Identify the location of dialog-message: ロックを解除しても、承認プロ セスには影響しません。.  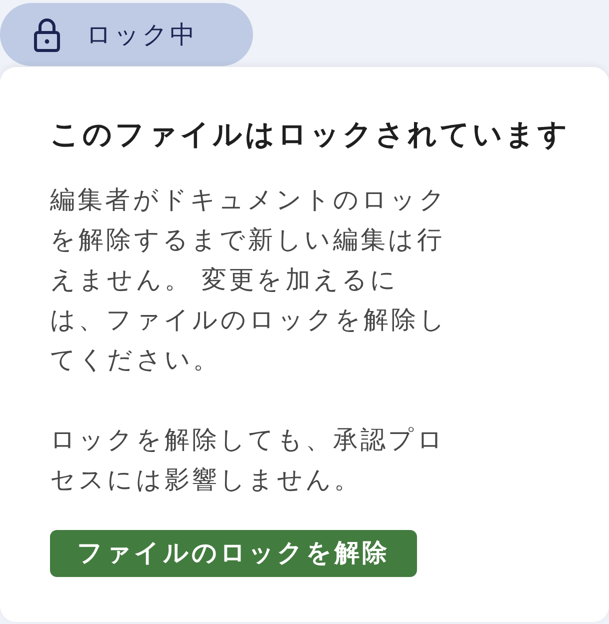
(248, 460).